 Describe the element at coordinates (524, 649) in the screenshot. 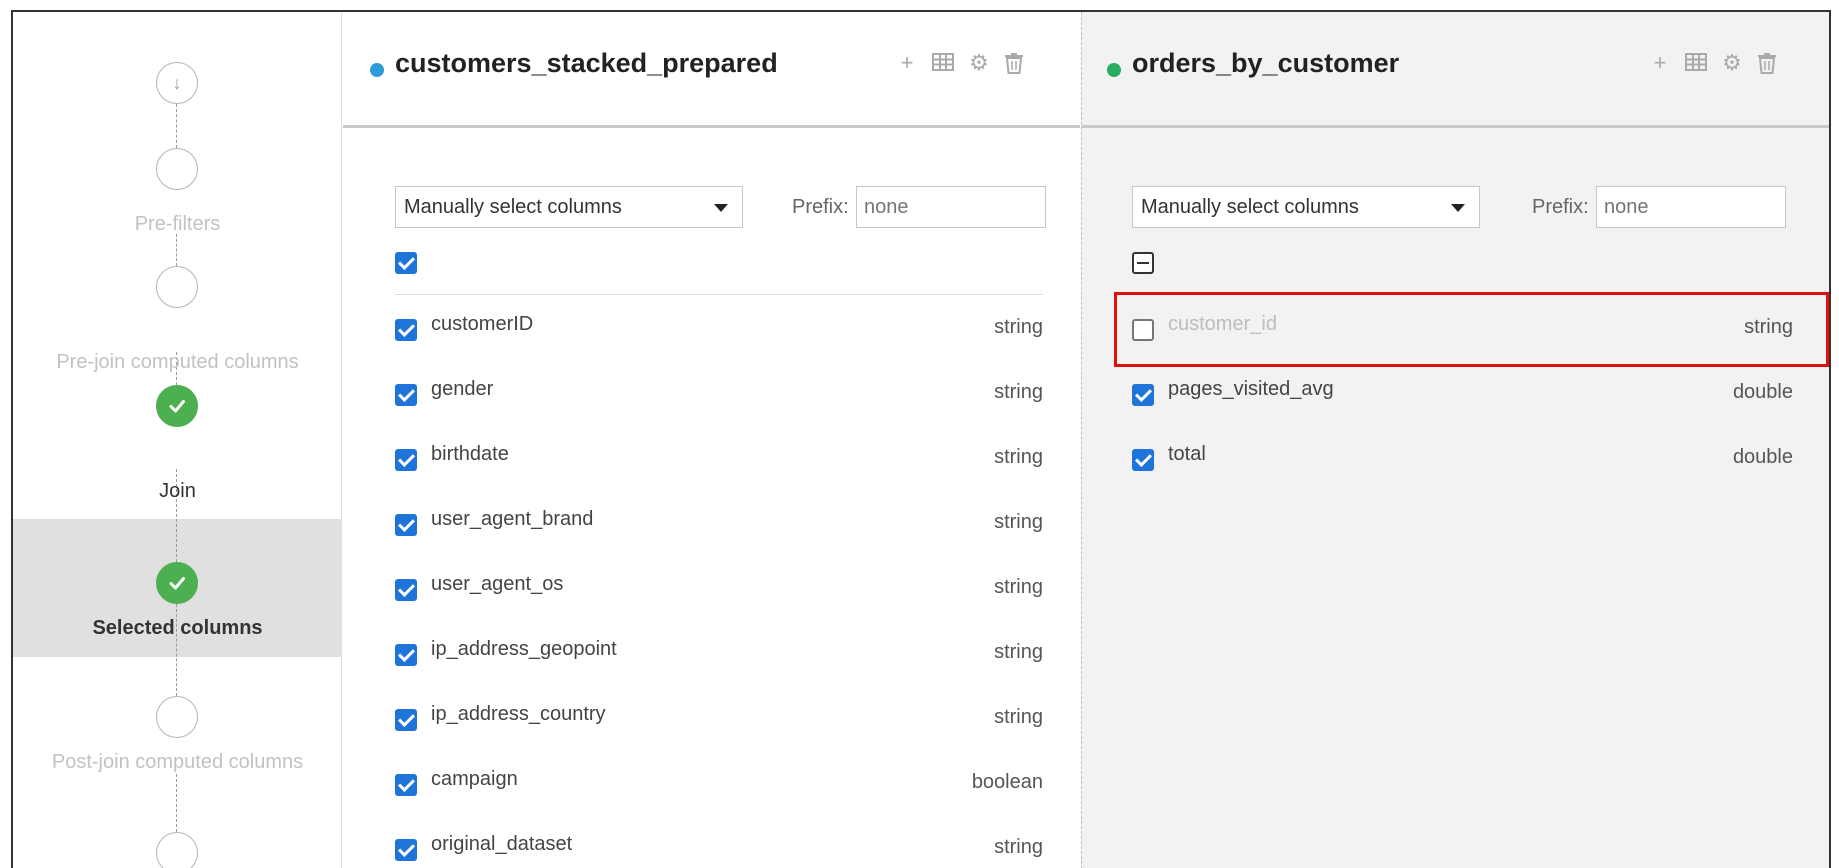

I see `column-name: ip_address_geopoint` at that location.